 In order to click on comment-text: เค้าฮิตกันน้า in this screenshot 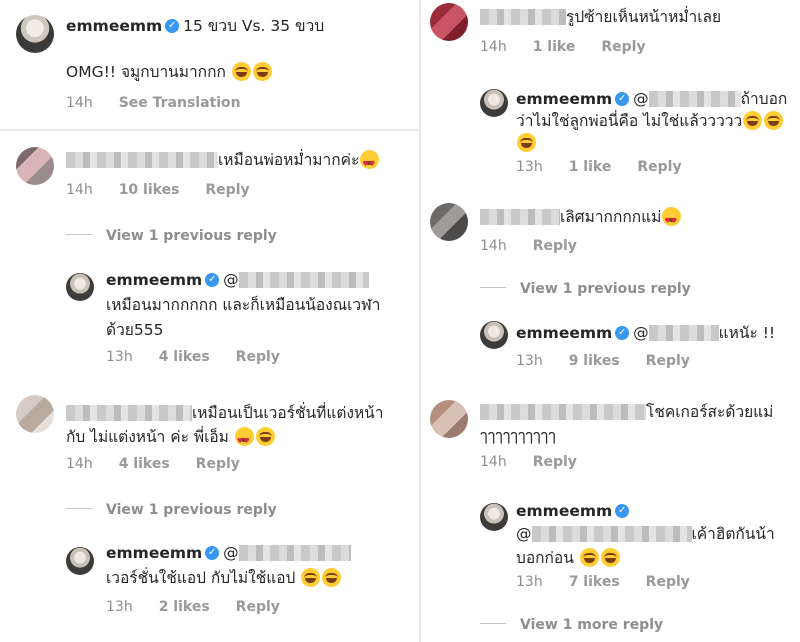, I will do `click(733, 534)`.